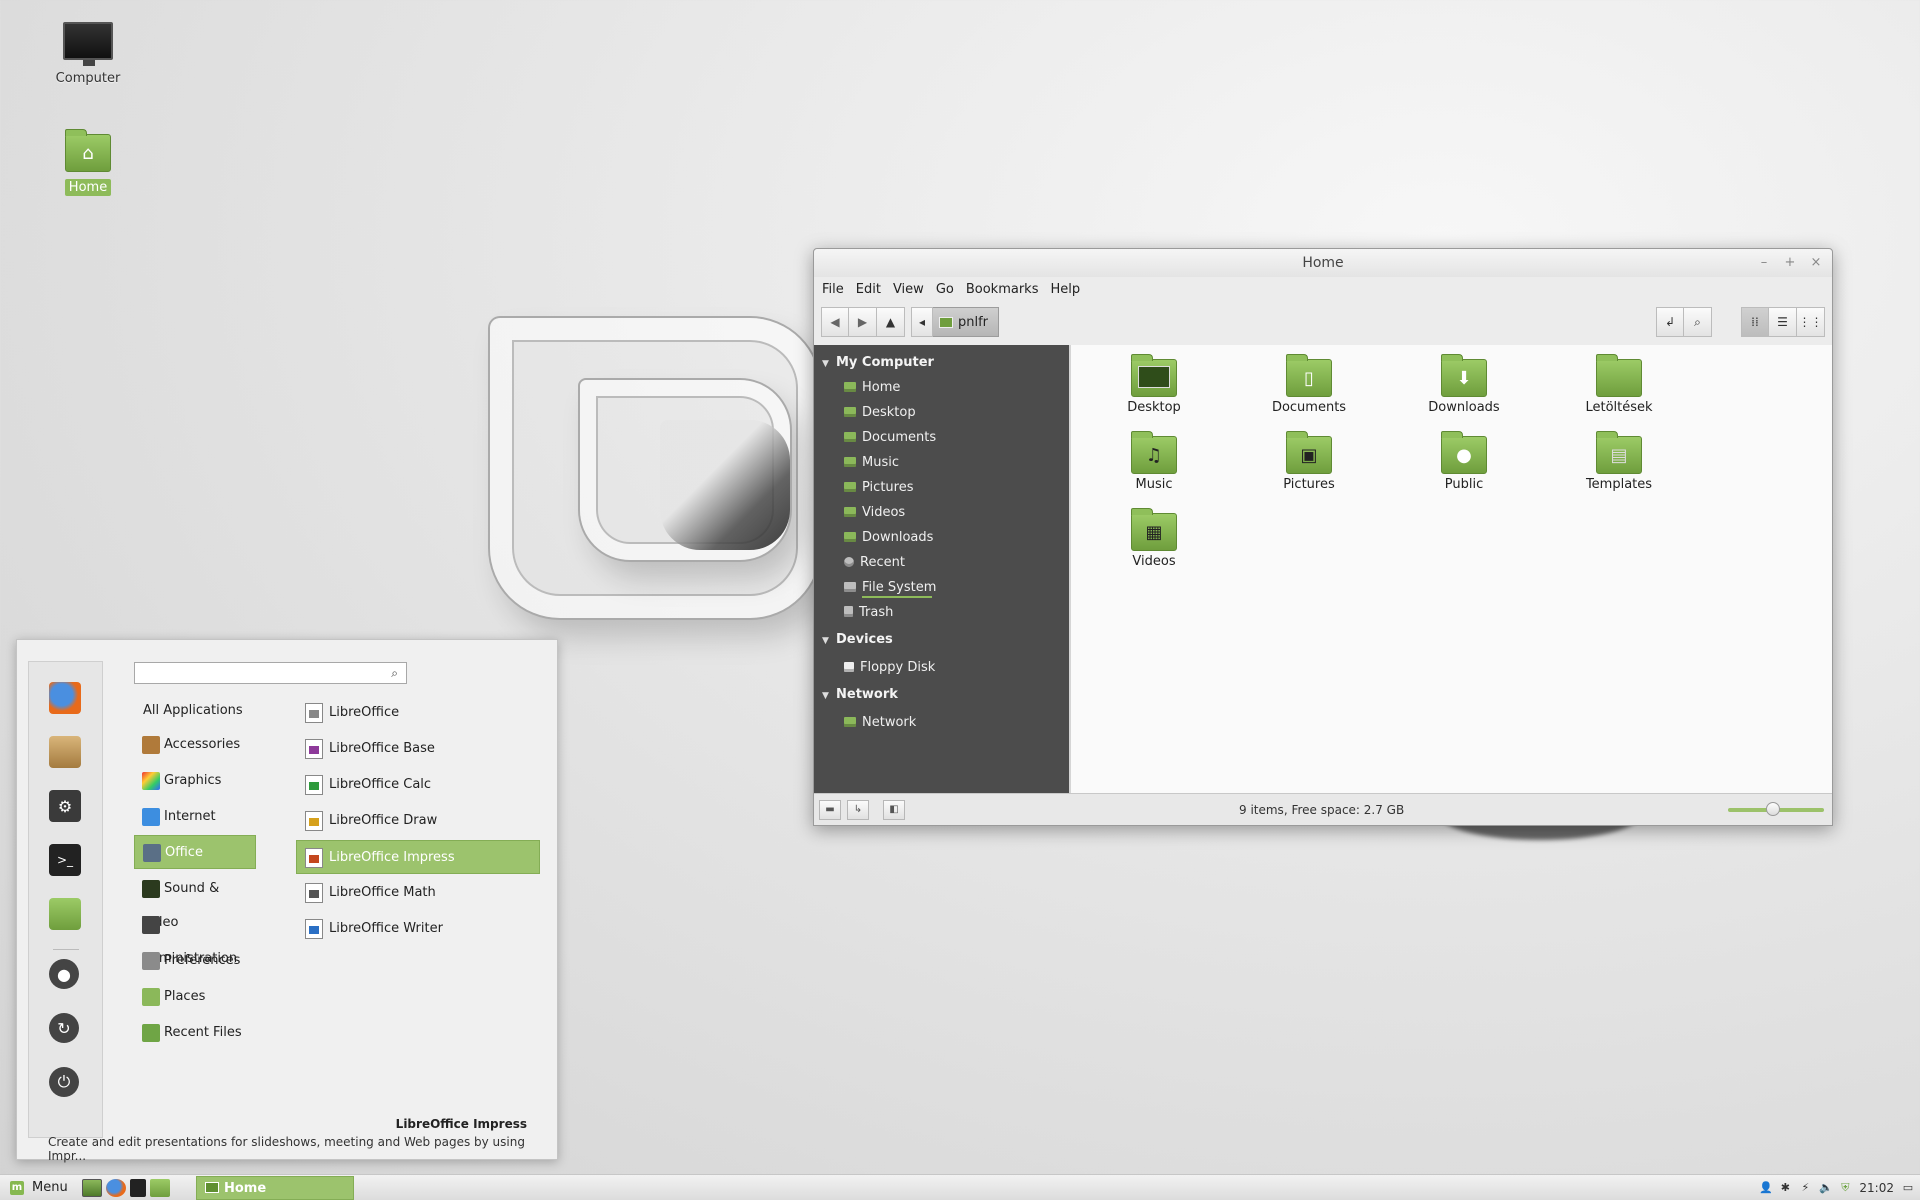  I want to click on folder-icon: ▬, so click(830, 809).